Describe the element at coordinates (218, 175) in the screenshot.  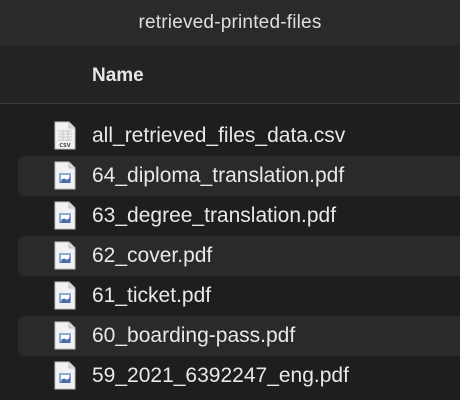
I see `file-name: 64_diploma_translation.pdf` at that location.